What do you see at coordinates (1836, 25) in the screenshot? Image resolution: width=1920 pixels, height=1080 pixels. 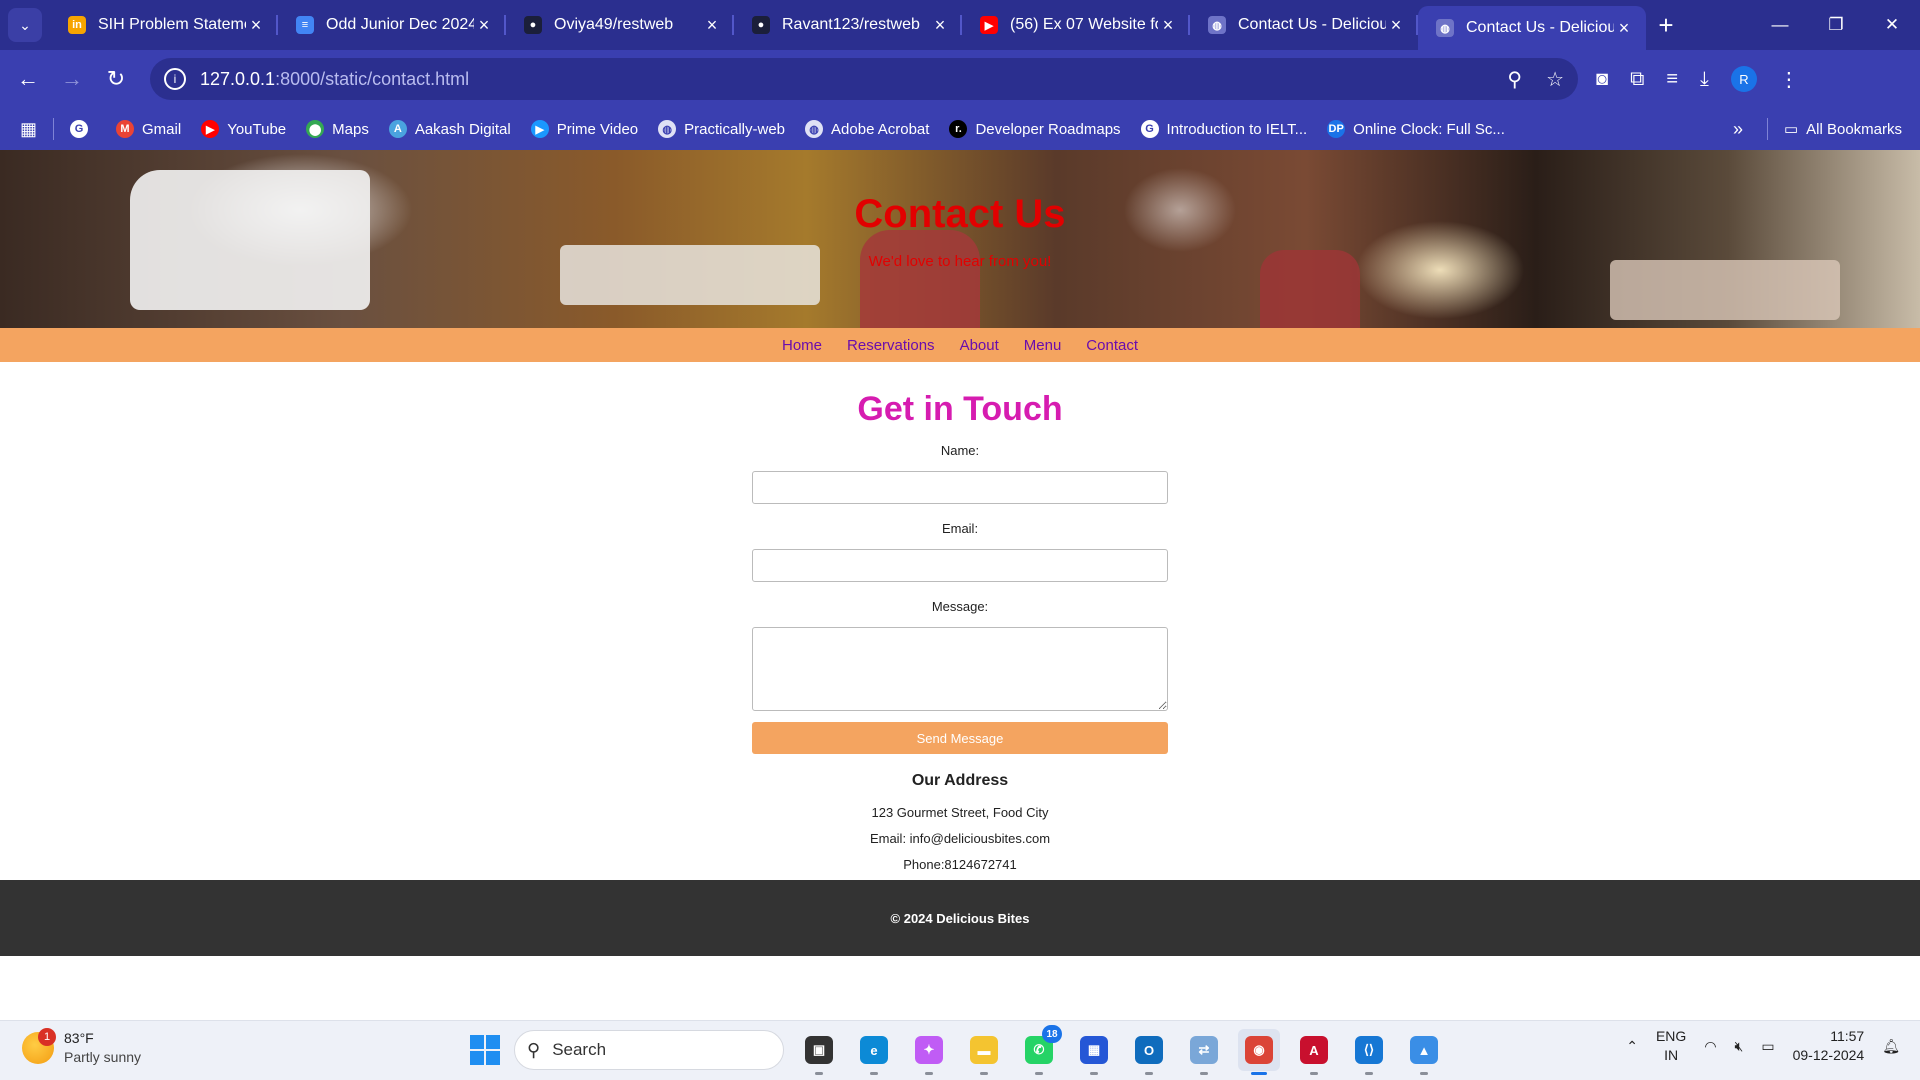 I see `restore-icon: ❐` at bounding box center [1836, 25].